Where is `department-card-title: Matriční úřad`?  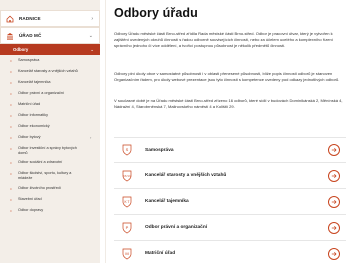 department-card-title: Matriční úřad is located at coordinates (160, 253).